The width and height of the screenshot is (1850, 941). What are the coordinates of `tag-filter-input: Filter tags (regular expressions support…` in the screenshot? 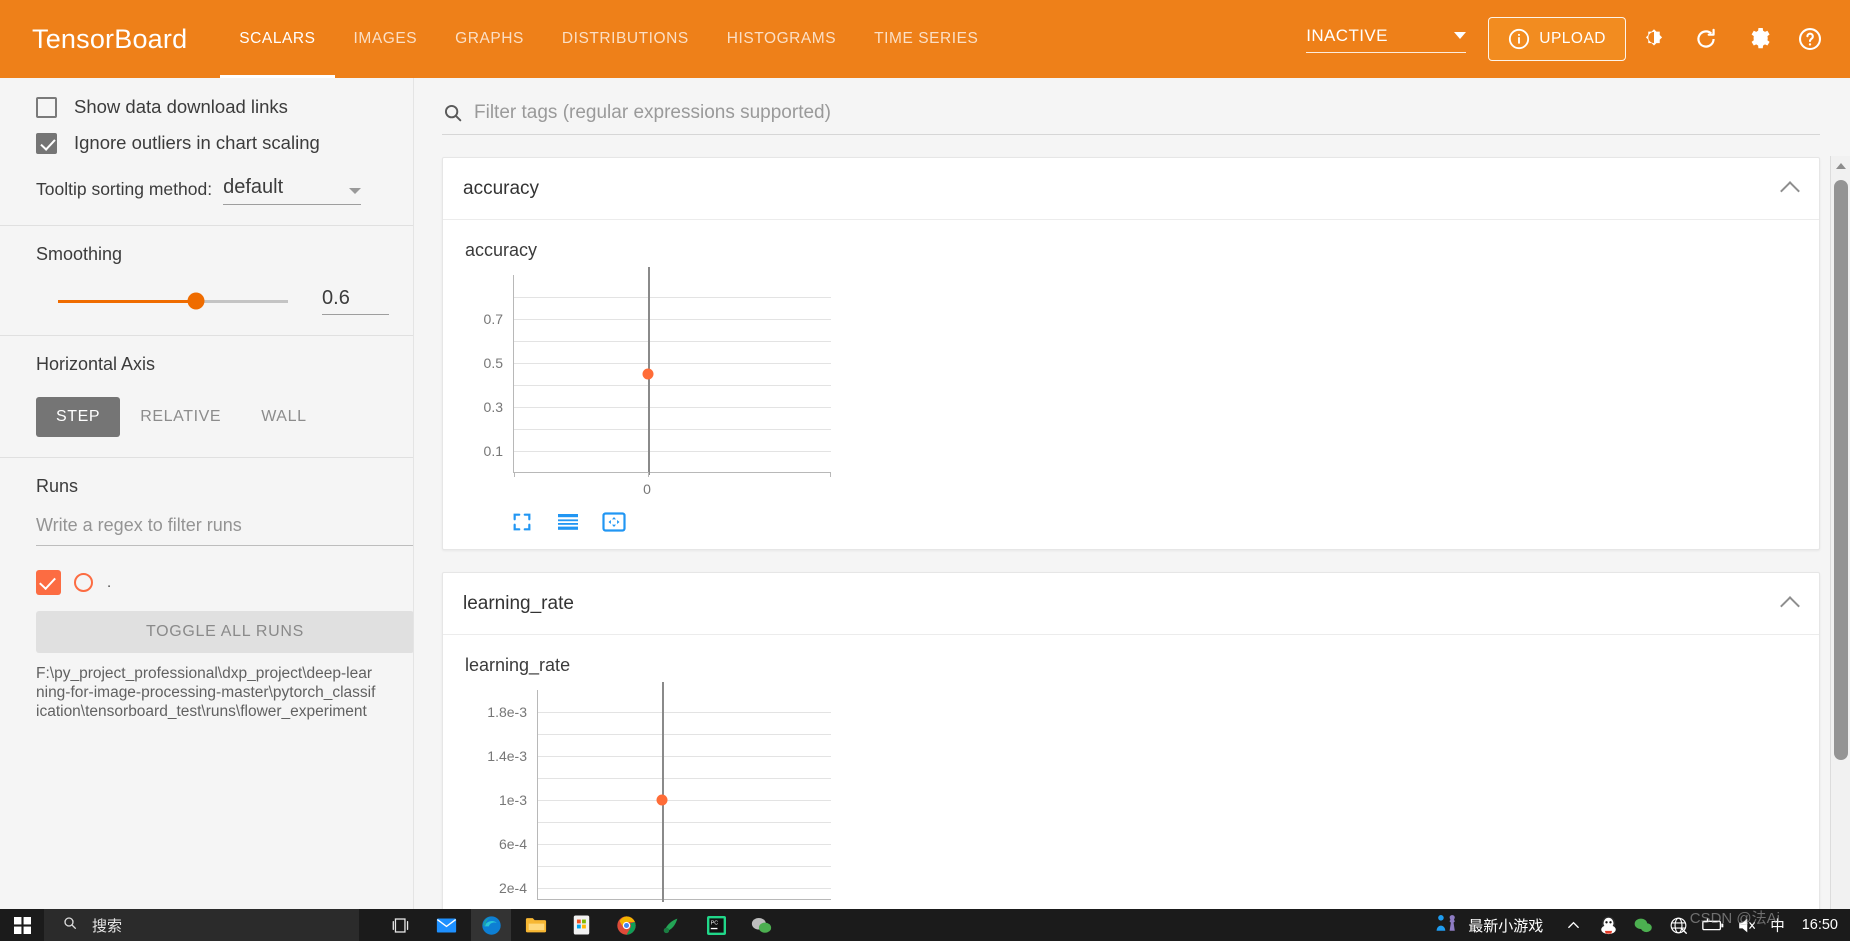 It's located at (652, 113).